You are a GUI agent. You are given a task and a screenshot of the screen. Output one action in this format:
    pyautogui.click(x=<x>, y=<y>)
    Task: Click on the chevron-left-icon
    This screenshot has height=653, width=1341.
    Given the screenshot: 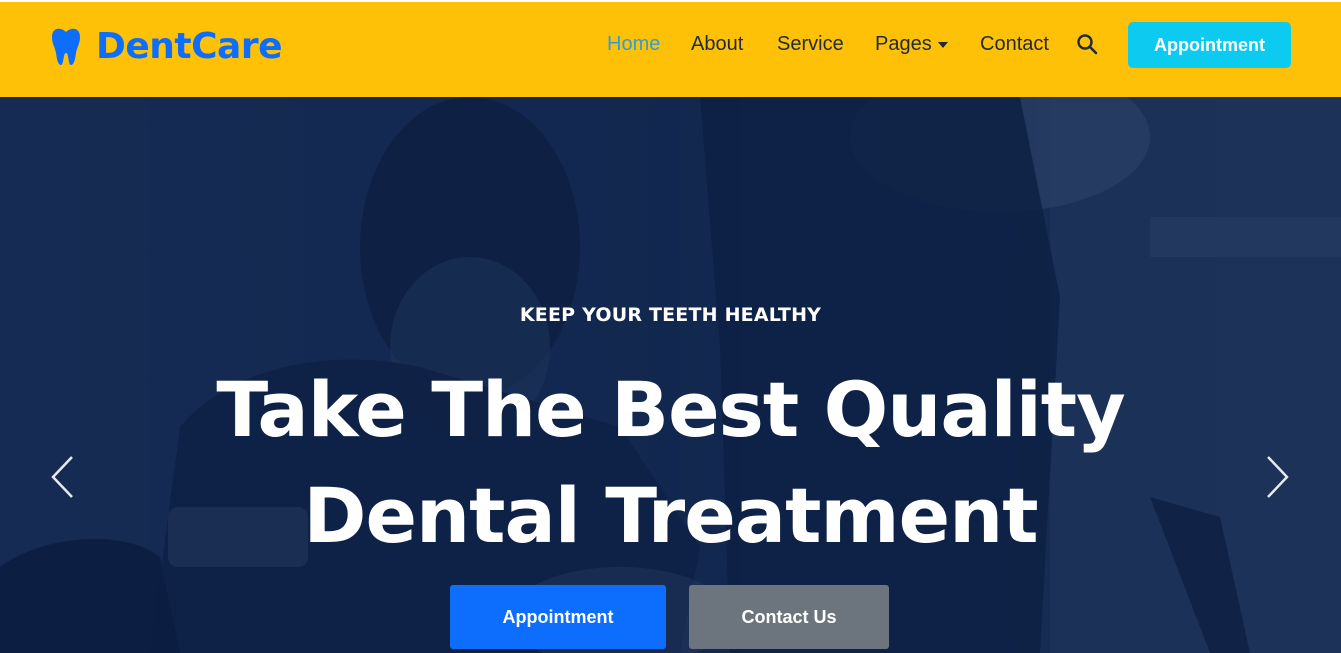 What is the action you would take?
    pyautogui.click(x=63, y=477)
    